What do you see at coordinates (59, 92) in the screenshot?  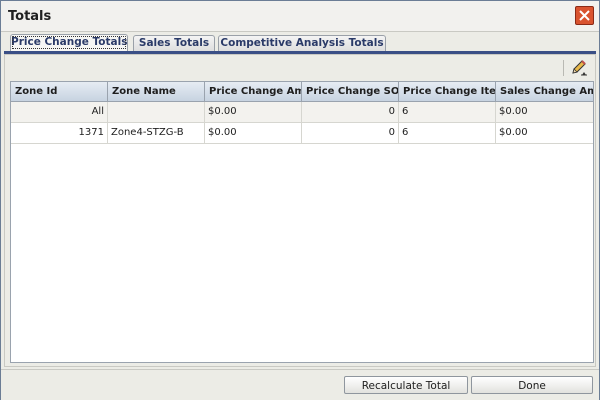 I see `column-header-zone-id: Zone Id` at bounding box center [59, 92].